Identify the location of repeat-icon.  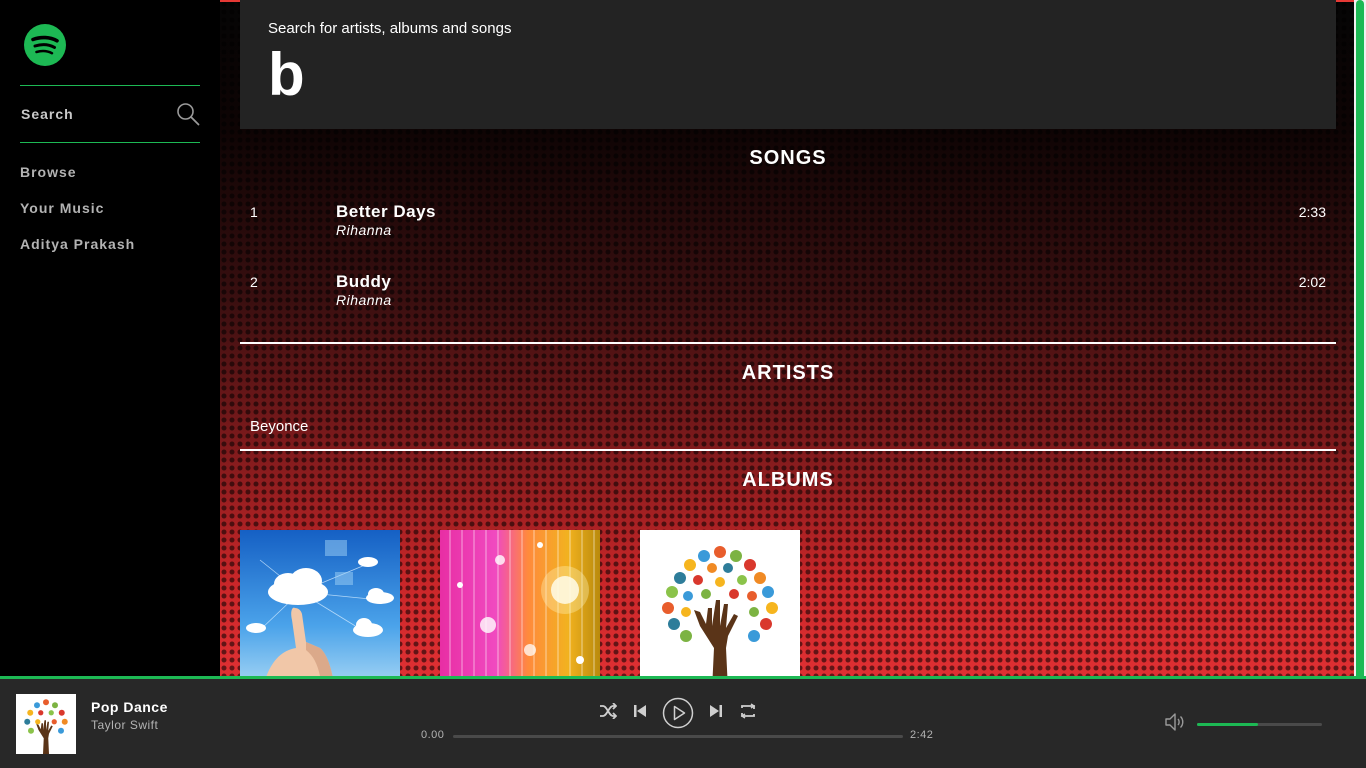
(748, 711).